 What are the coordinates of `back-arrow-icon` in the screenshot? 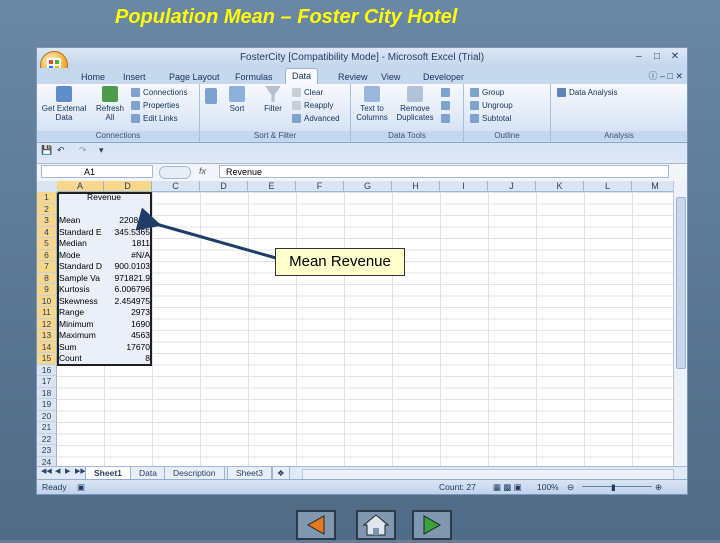 It's located at (315, 525).